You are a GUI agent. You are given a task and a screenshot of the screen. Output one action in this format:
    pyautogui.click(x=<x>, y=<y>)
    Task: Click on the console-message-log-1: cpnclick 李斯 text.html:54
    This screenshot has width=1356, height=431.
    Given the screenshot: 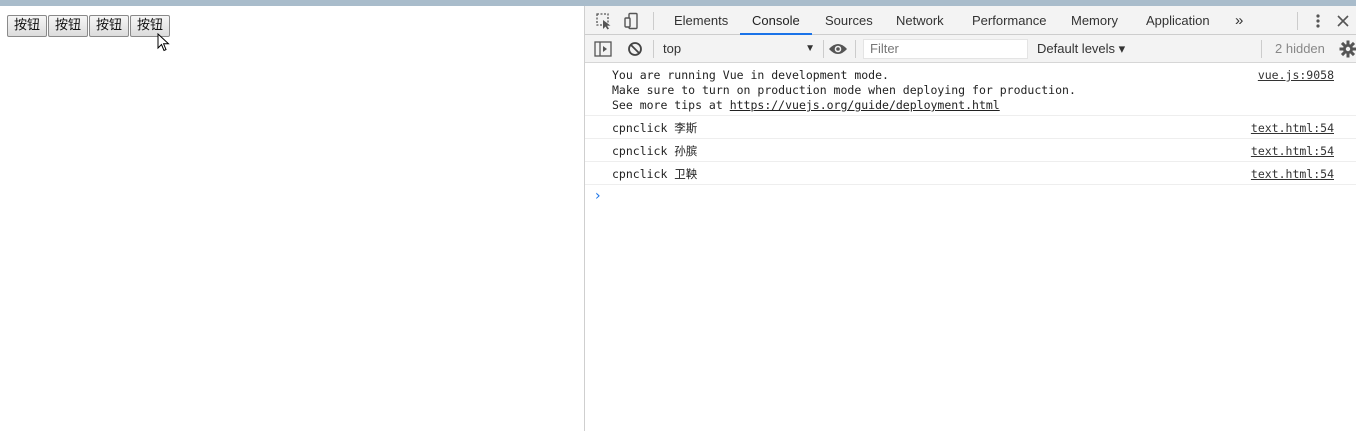 What is the action you would take?
    pyautogui.click(x=970, y=127)
    